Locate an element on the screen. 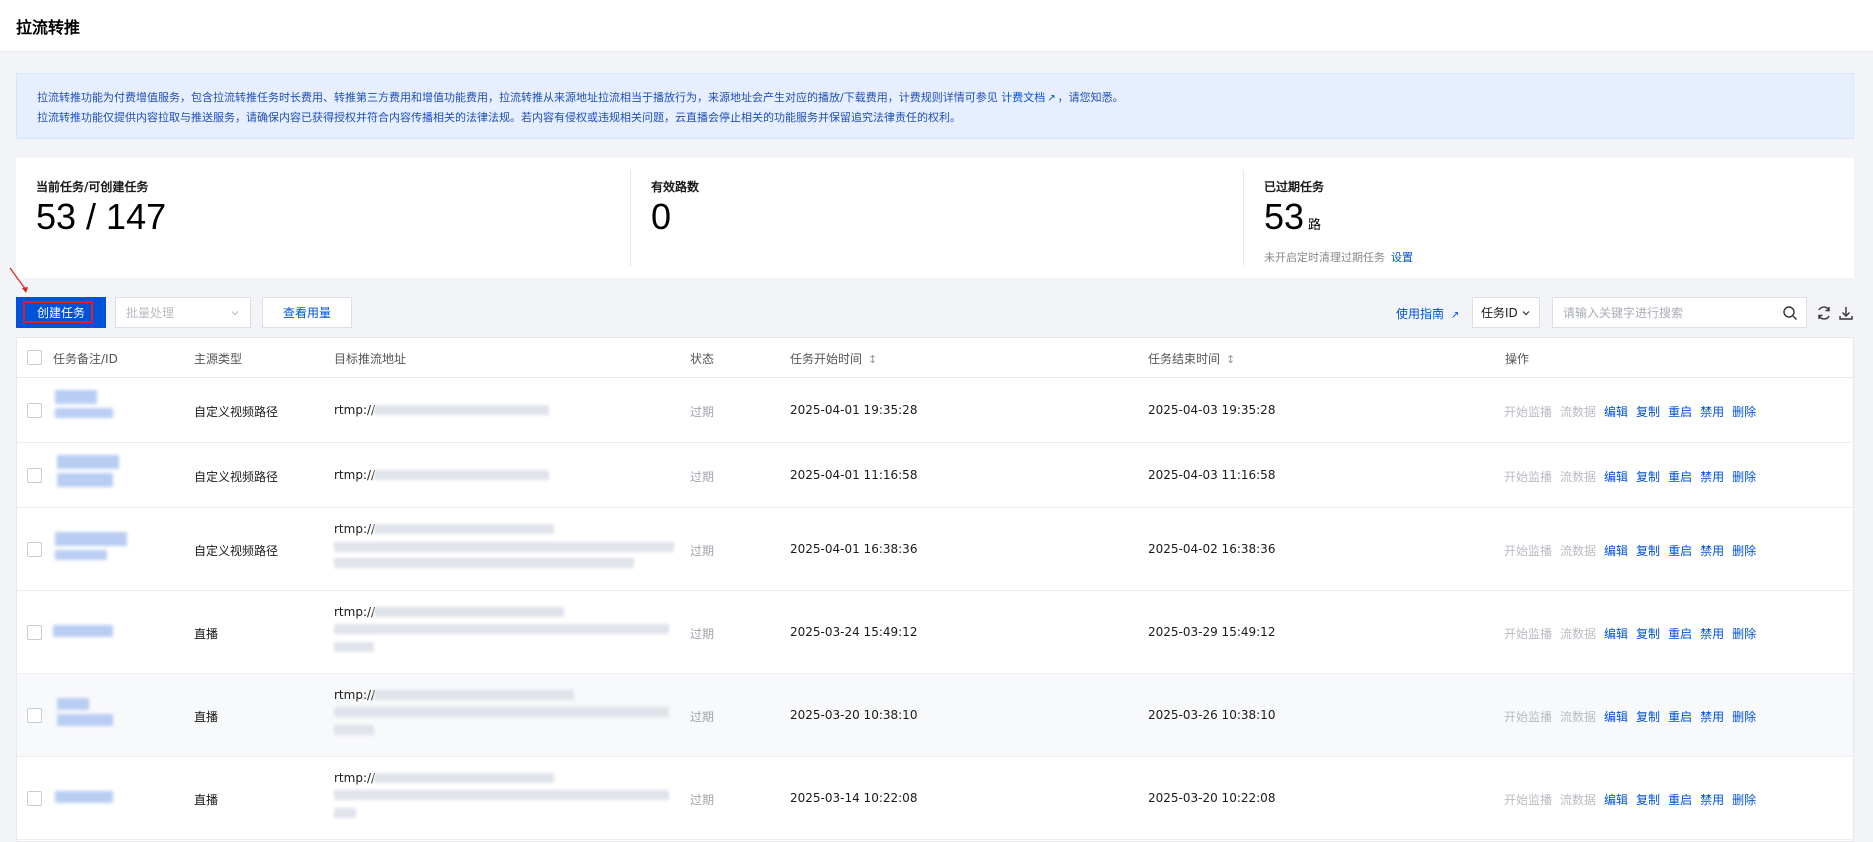 This screenshot has width=1873, height=842. stat-valid-routes: 有效路数 0 is located at coordinates (936, 218).